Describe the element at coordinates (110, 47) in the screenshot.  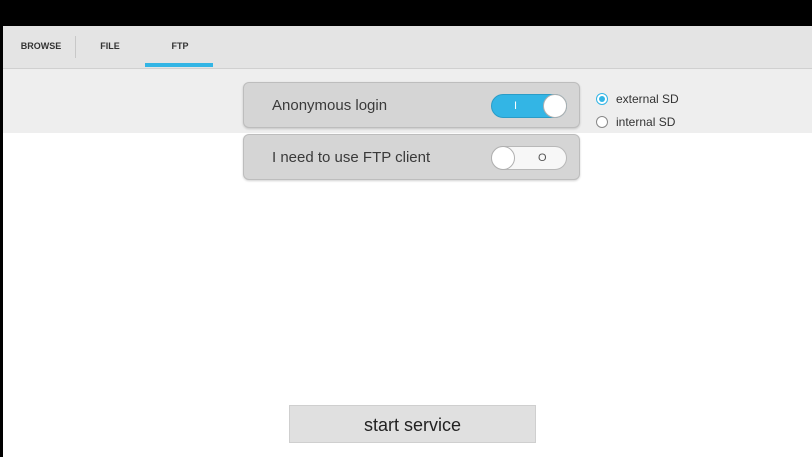
I see `tab-file: FILE` at that location.